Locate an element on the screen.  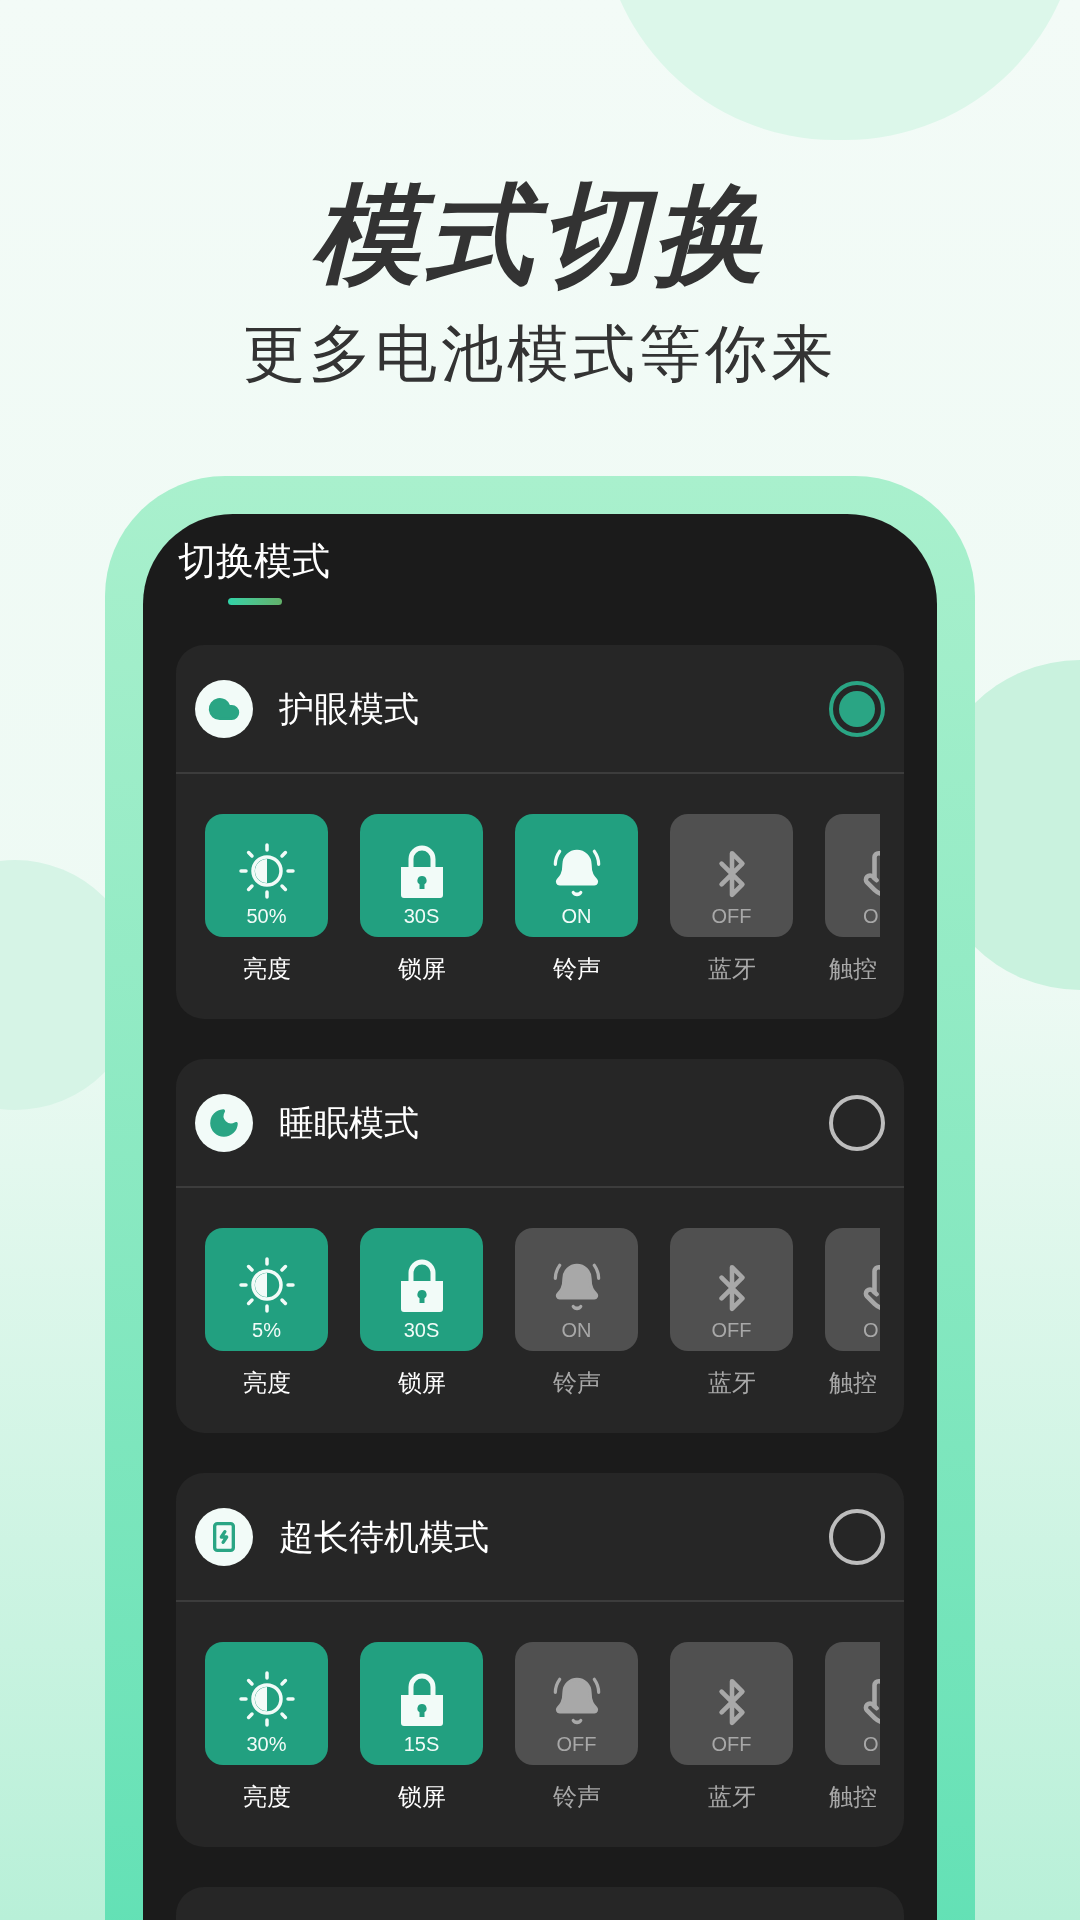
mode-name: 护眼模式 is located at coordinates (349, 708).